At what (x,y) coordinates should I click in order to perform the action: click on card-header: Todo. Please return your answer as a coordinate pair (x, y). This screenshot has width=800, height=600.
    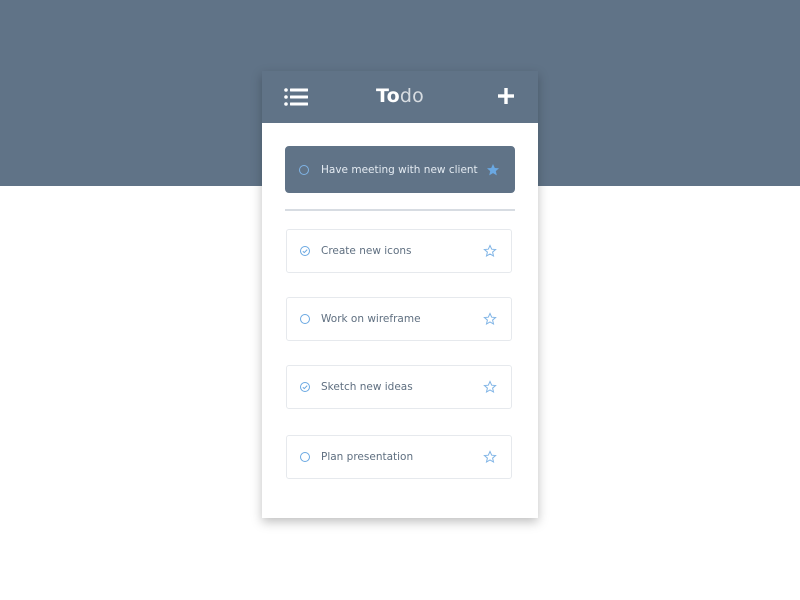
    Looking at the image, I should click on (400, 97).